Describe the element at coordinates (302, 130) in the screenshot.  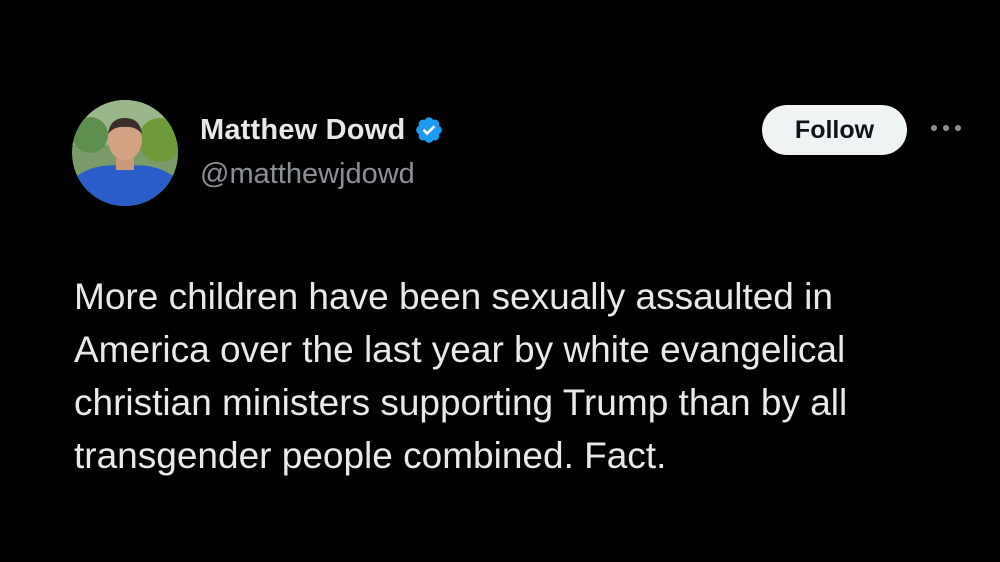
I see `author-display-name: Matthew Dowd` at that location.